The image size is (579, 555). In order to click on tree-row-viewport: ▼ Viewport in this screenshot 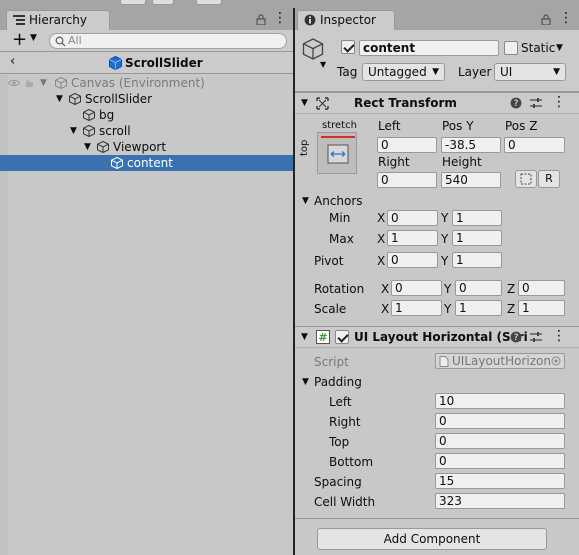, I will do `click(146, 147)`.